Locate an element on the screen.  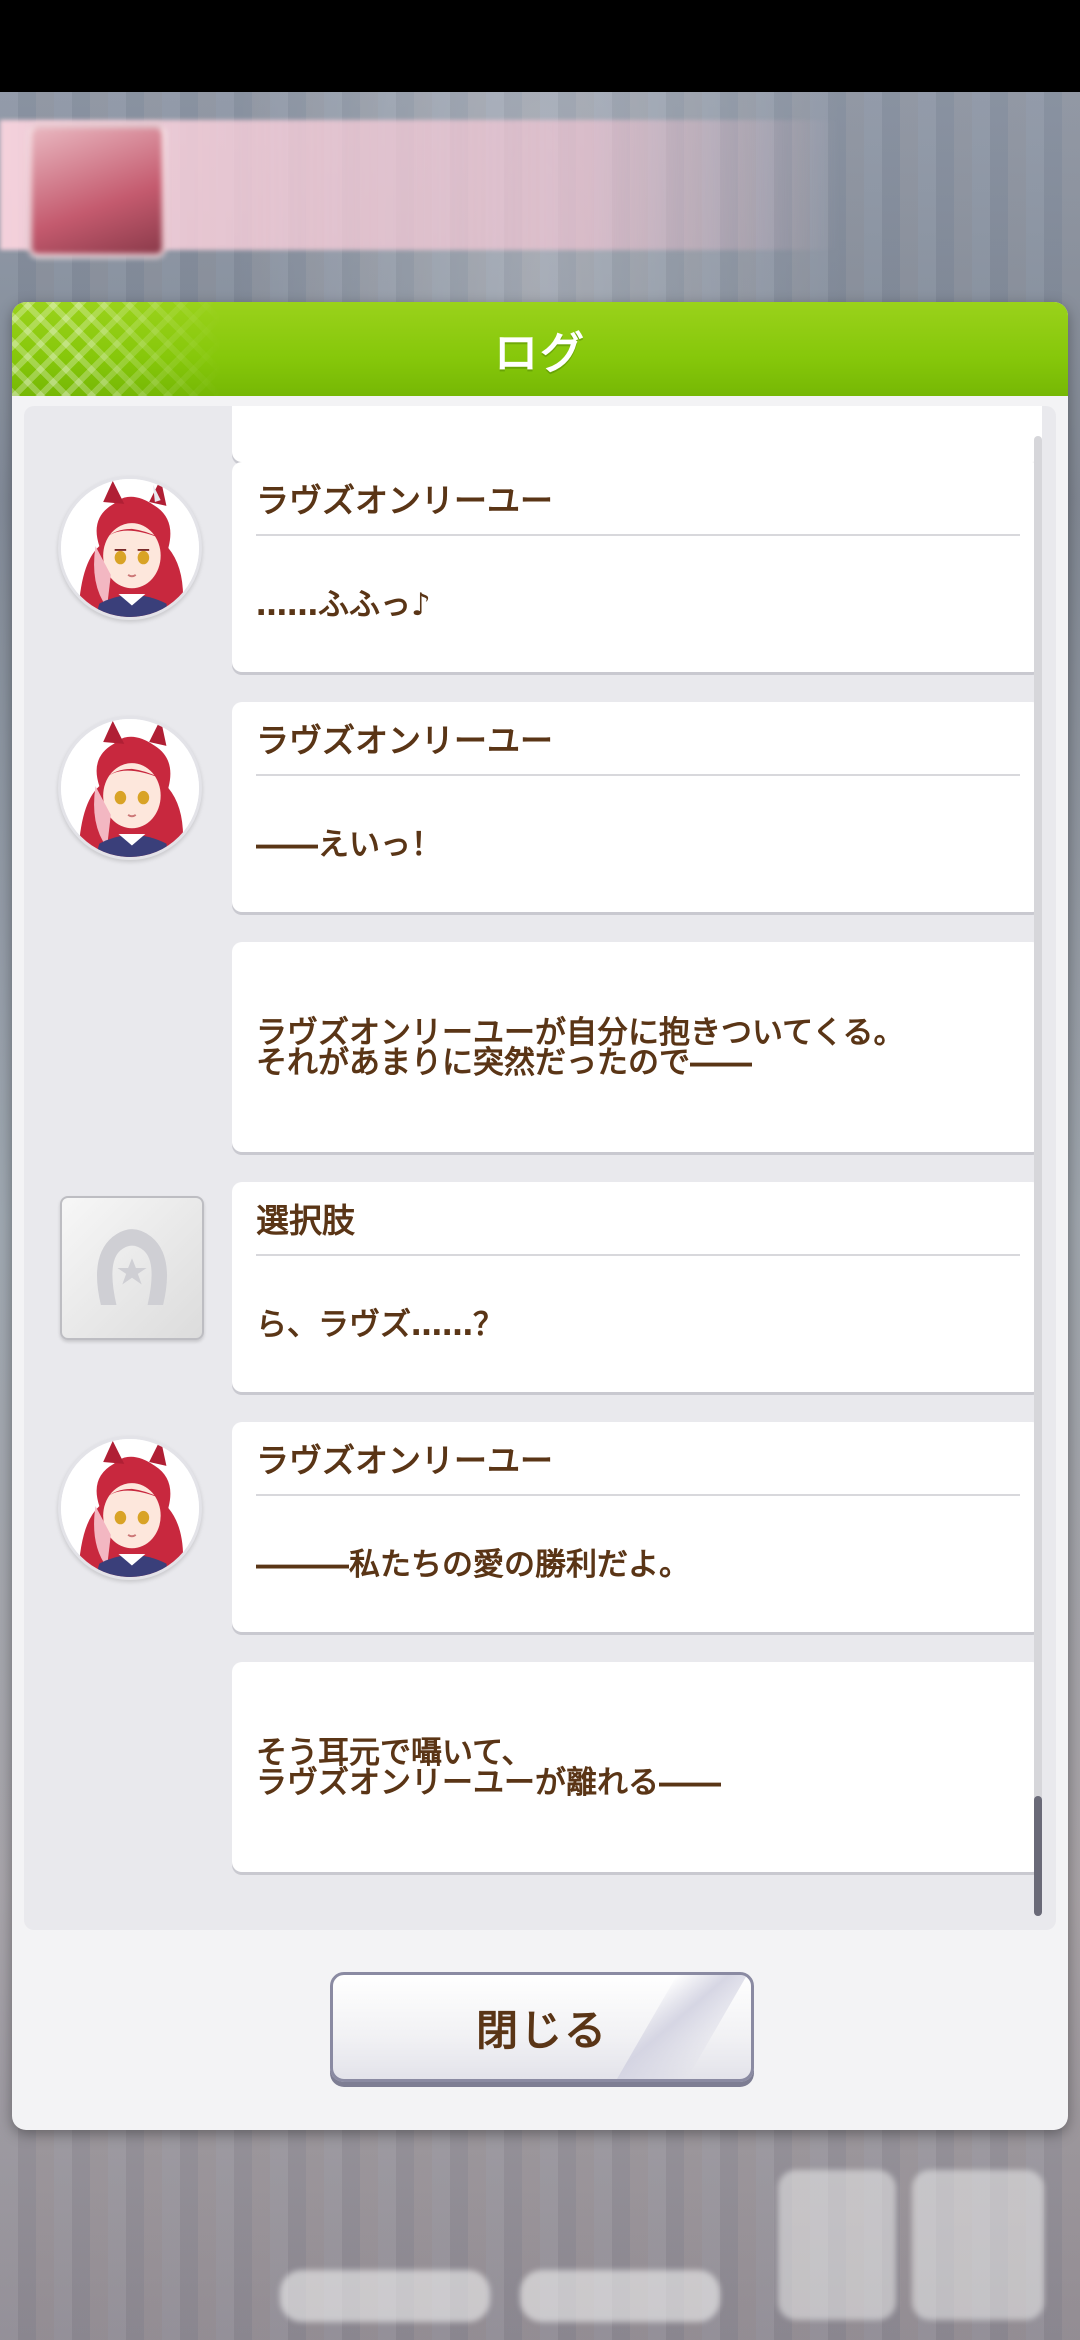
narration-entry: ラヴズオンリーユーが自分に抱きついてくる。 それがあまりに突然だったので―― is located at coordinates (637, 1047).